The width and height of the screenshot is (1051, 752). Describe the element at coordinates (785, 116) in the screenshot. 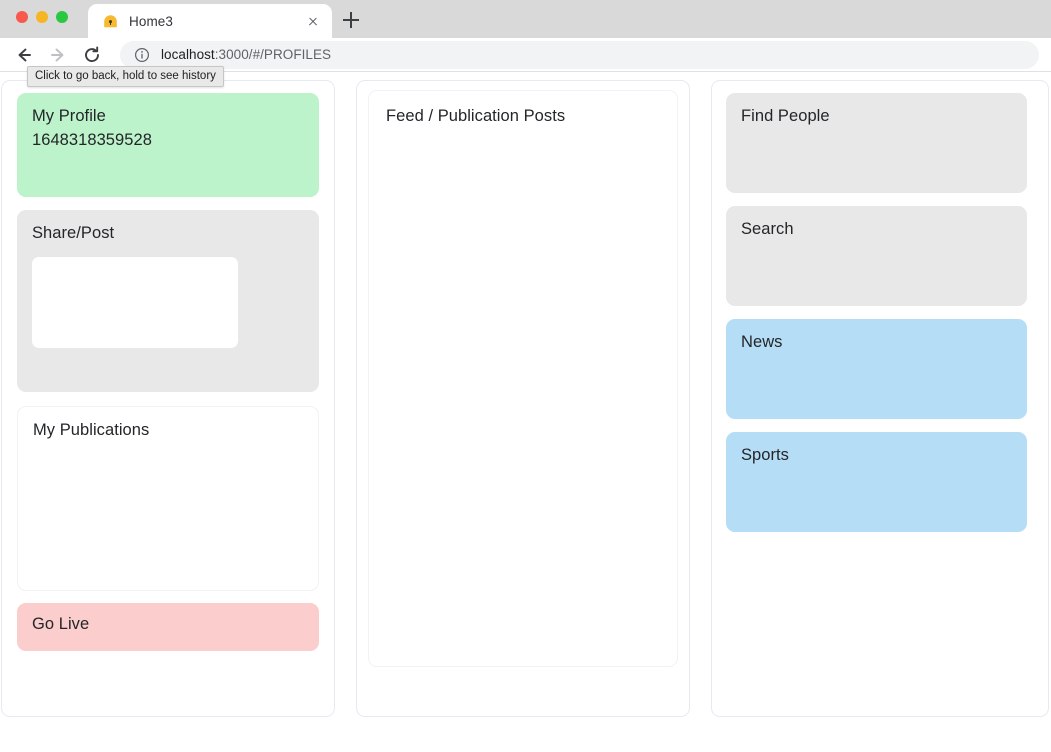

I see `find-people-title: Find People` at that location.